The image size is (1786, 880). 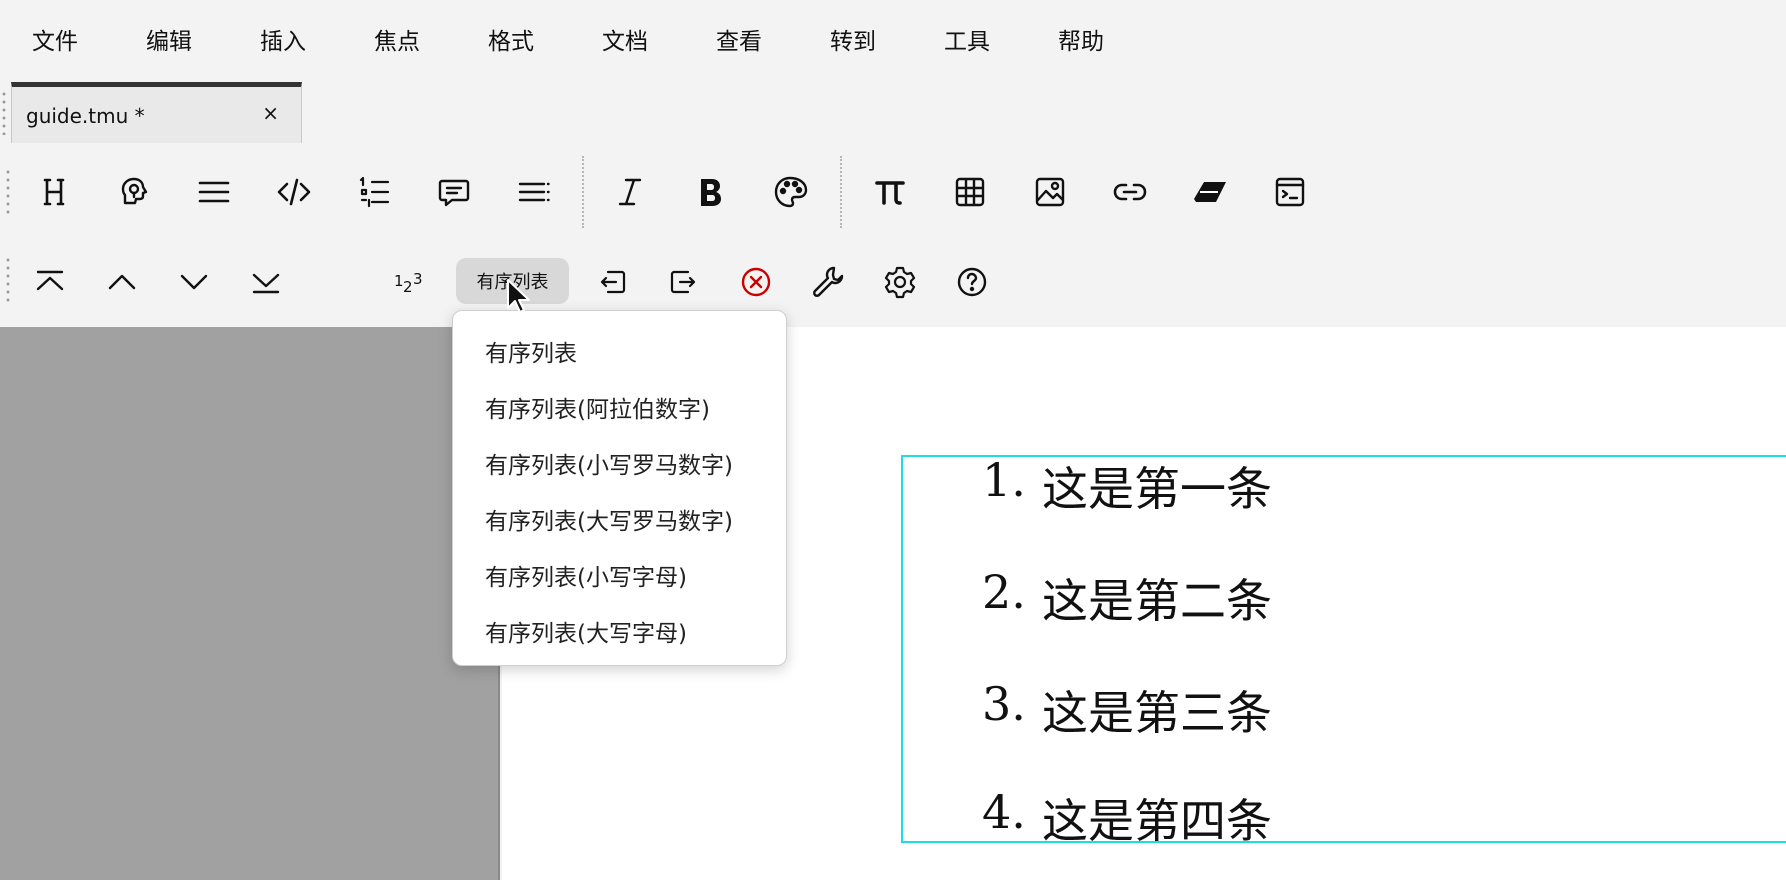 What do you see at coordinates (214, 192) in the screenshot?
I see `paragraph-icon` at bounding box center [214, 192].